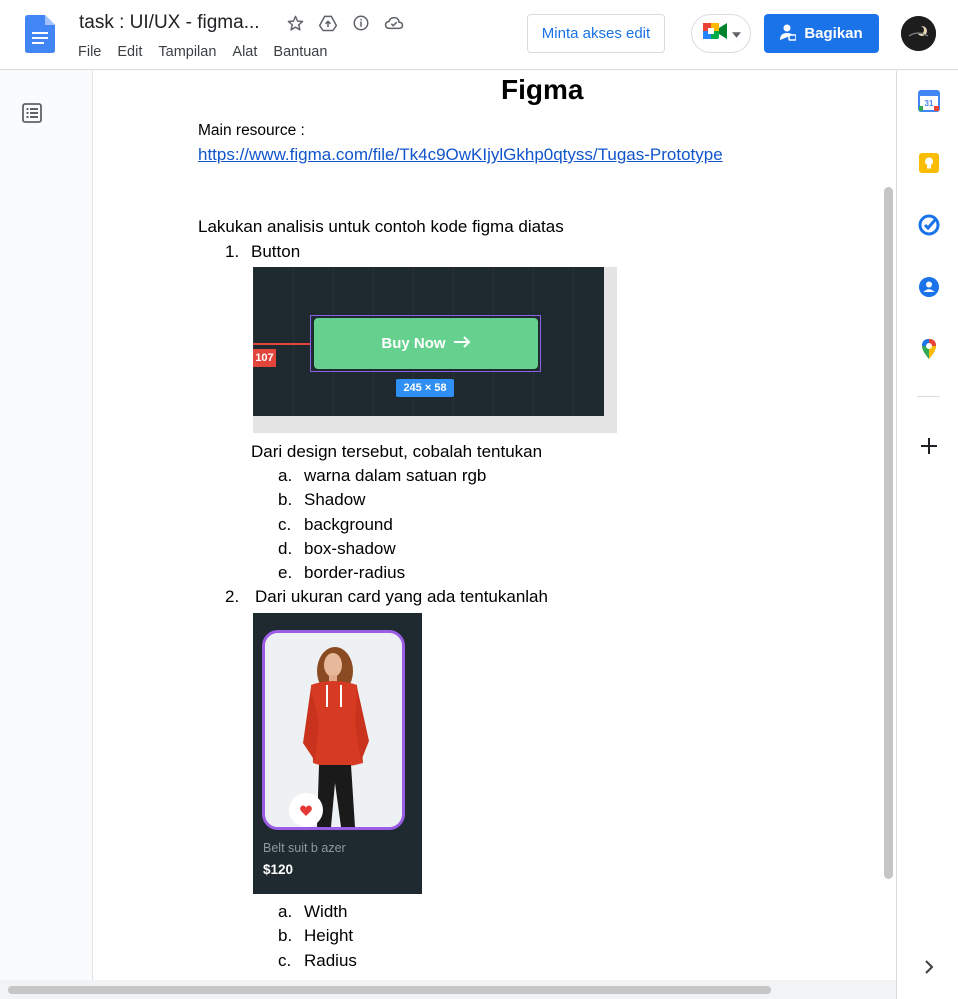 Image resolution: width=958 pixels, height=999 pixels. I want to click on heart-icon, so click(306, 810).